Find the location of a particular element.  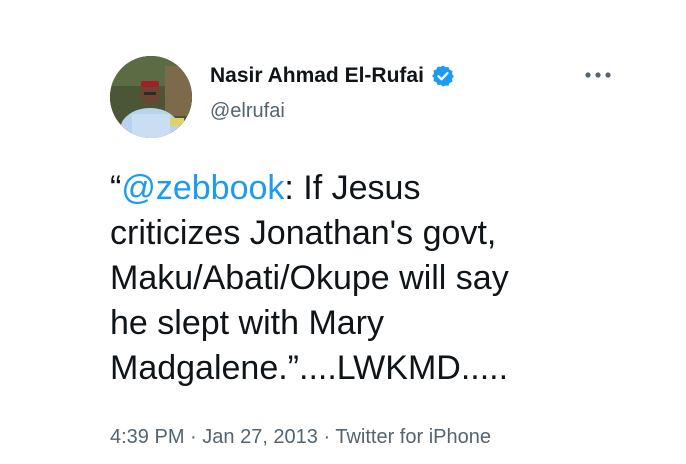

author-handle: @elrufai is located at coordinates (247, 111).